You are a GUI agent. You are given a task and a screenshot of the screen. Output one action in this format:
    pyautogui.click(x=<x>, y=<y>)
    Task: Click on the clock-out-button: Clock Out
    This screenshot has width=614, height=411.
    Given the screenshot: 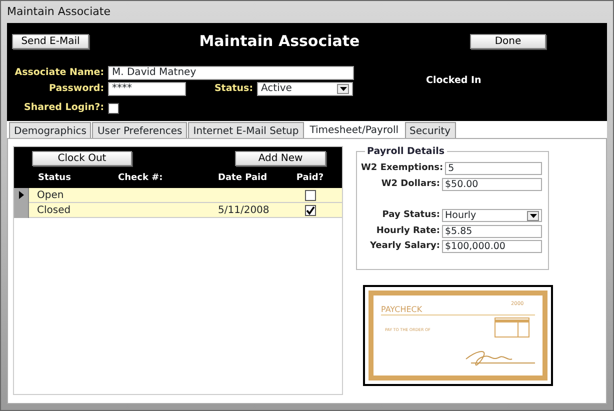 What is the action you would take?
    pyautogui.click(x=82, y=158)
    